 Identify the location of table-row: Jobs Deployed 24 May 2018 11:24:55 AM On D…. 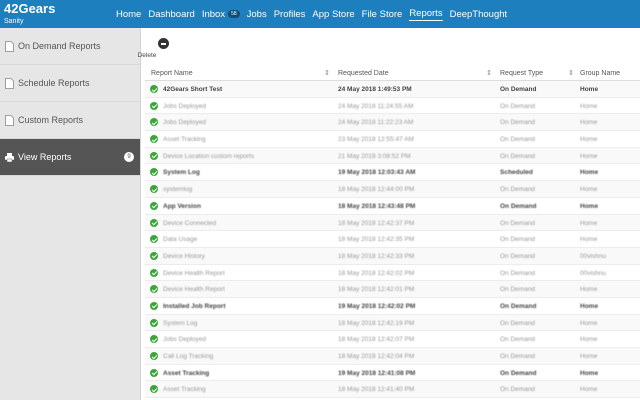
(392, 106).